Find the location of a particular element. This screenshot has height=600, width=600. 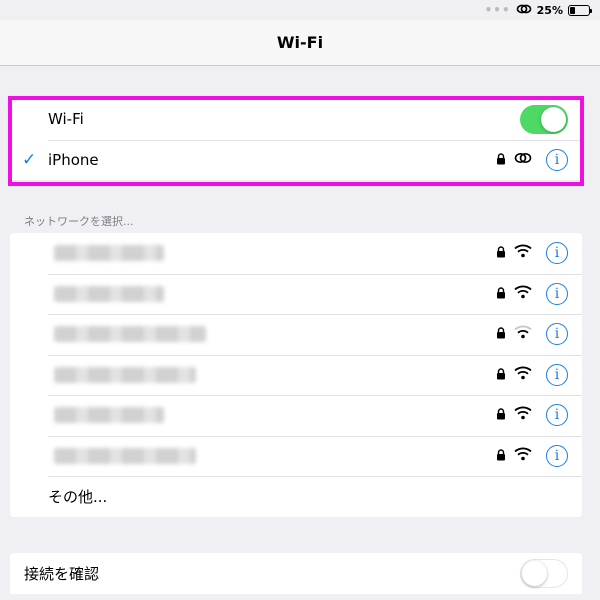

wifi-toggle-row: Wi-Fi is located at coordinates (296, 119).